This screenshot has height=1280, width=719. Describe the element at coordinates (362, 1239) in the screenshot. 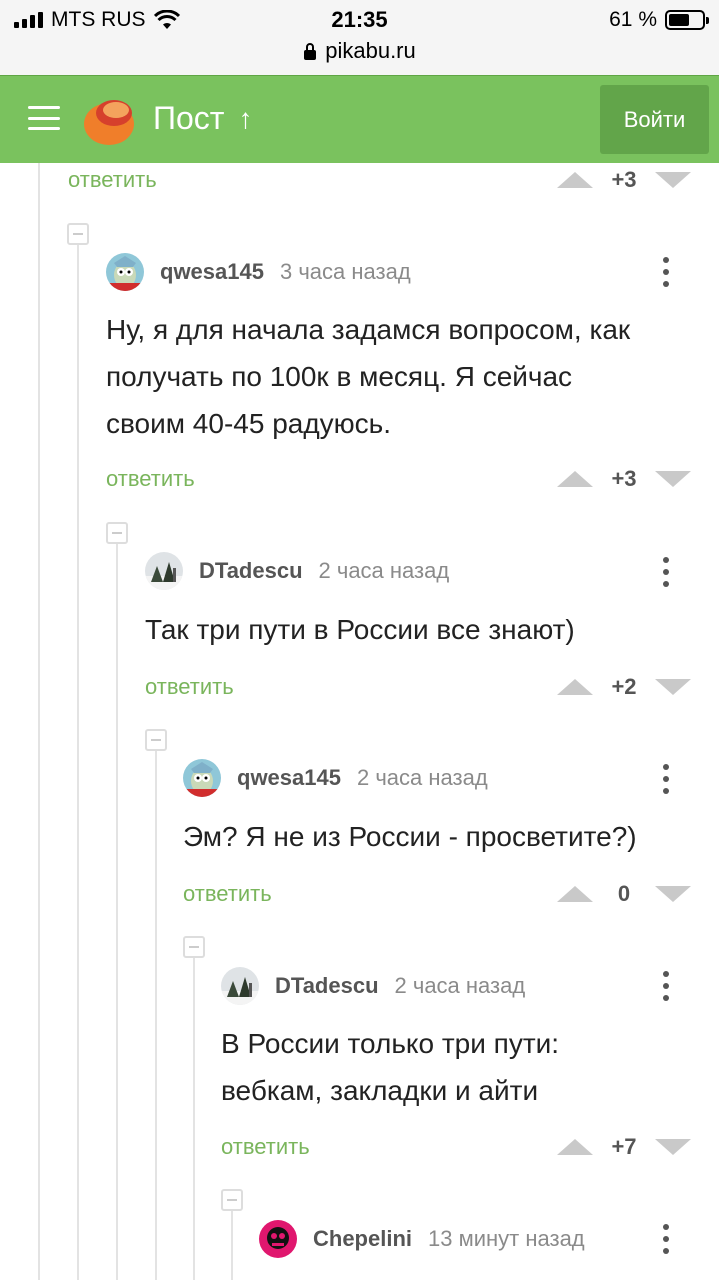

I see `comment-author: Chepelini` at that location.